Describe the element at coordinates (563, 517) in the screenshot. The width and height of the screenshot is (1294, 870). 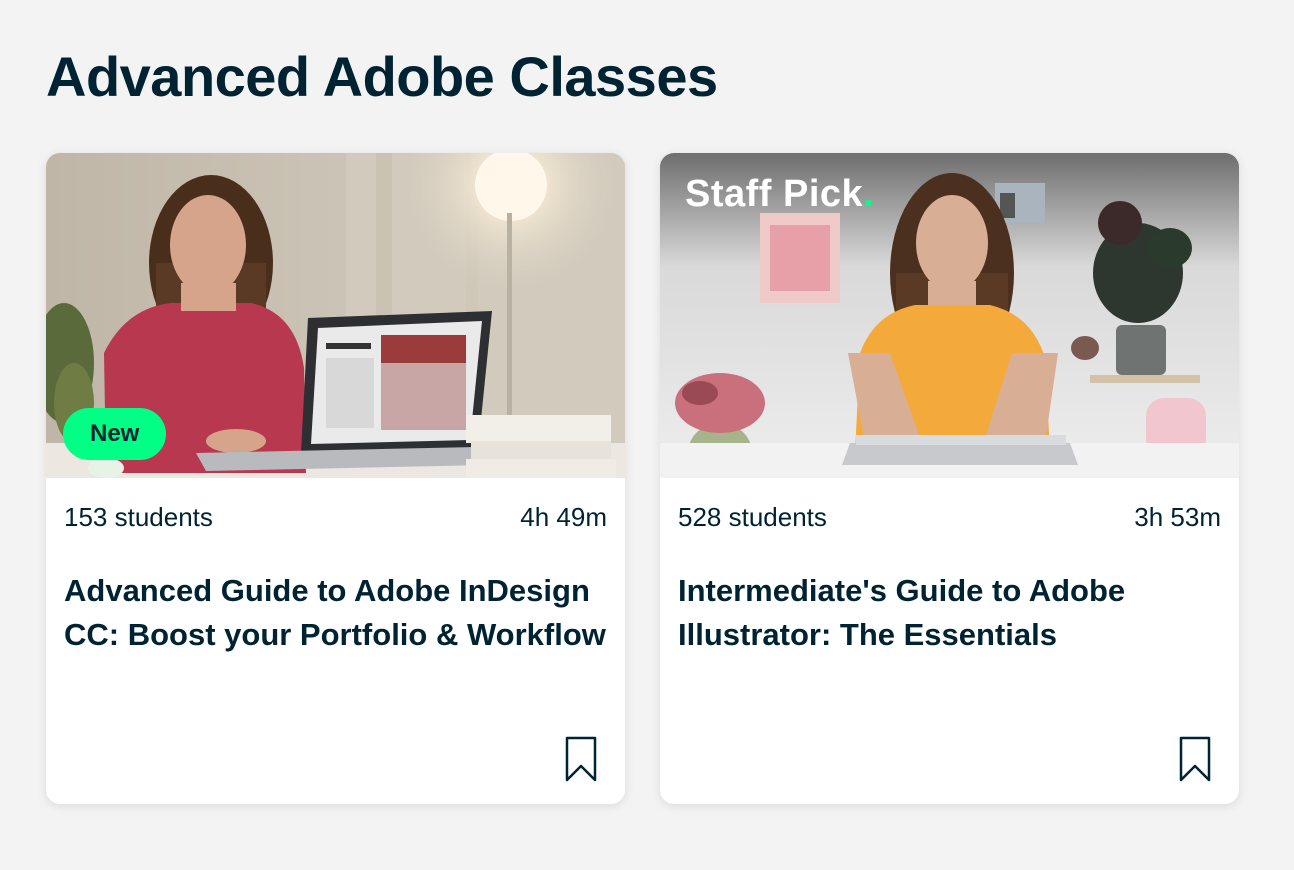
I see `class-duration: 4h 49m` at that location.